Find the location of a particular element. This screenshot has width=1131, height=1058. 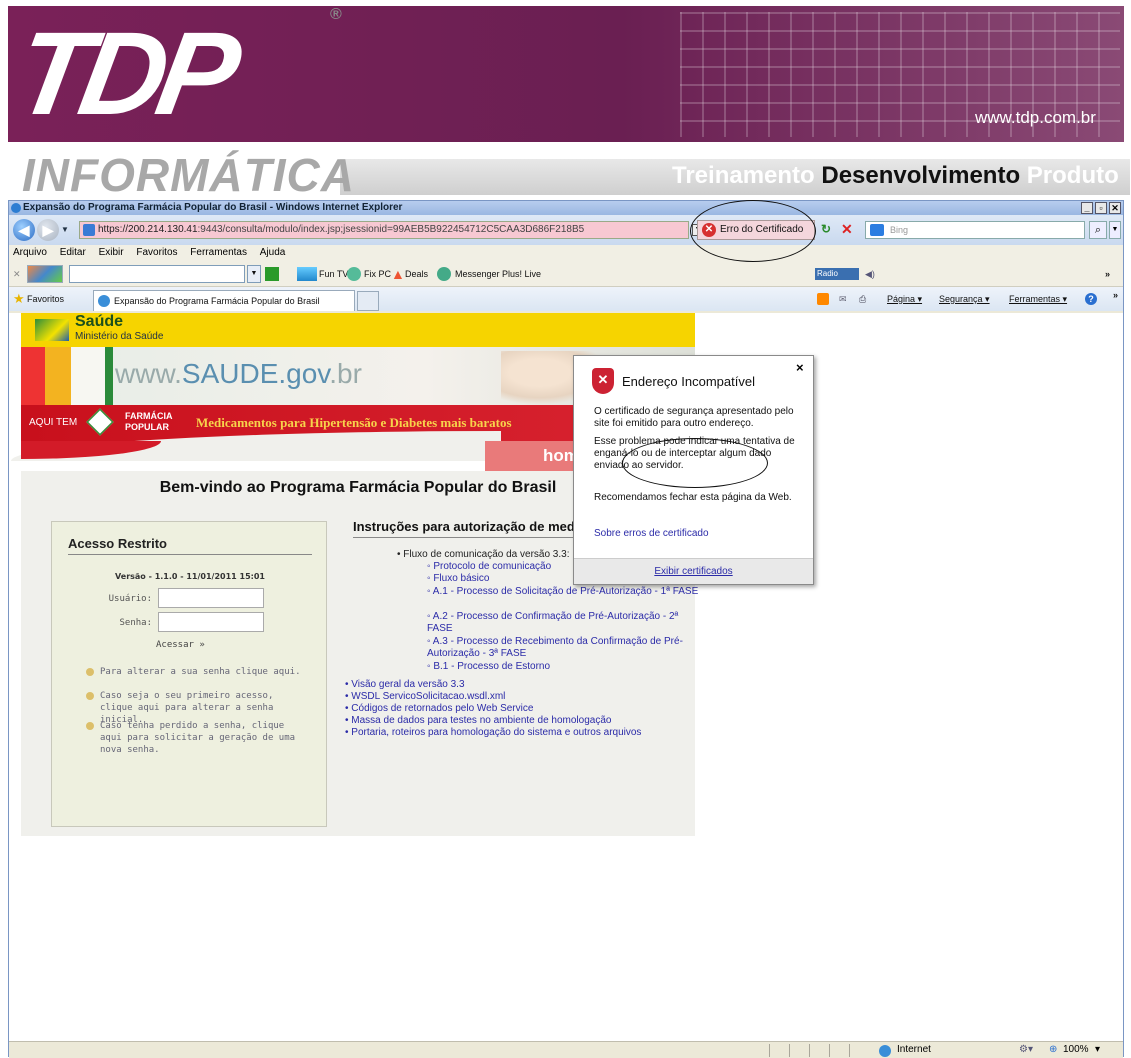

registered-mark: ® is located at coordinates (336, 14).